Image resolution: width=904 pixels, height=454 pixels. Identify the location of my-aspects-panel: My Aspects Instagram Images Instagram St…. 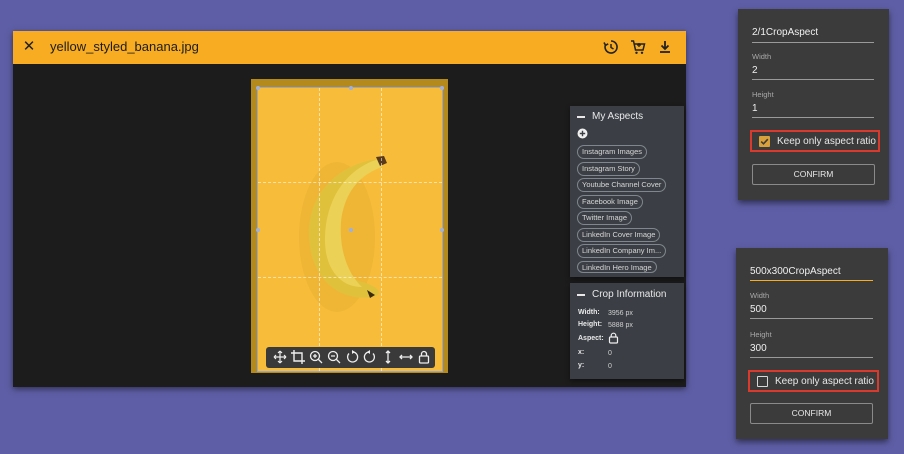
(627, 191).